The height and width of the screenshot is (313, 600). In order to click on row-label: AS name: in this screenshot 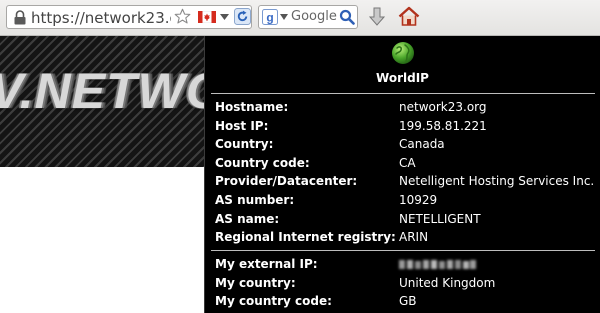, I will do `click(247, 218)`.